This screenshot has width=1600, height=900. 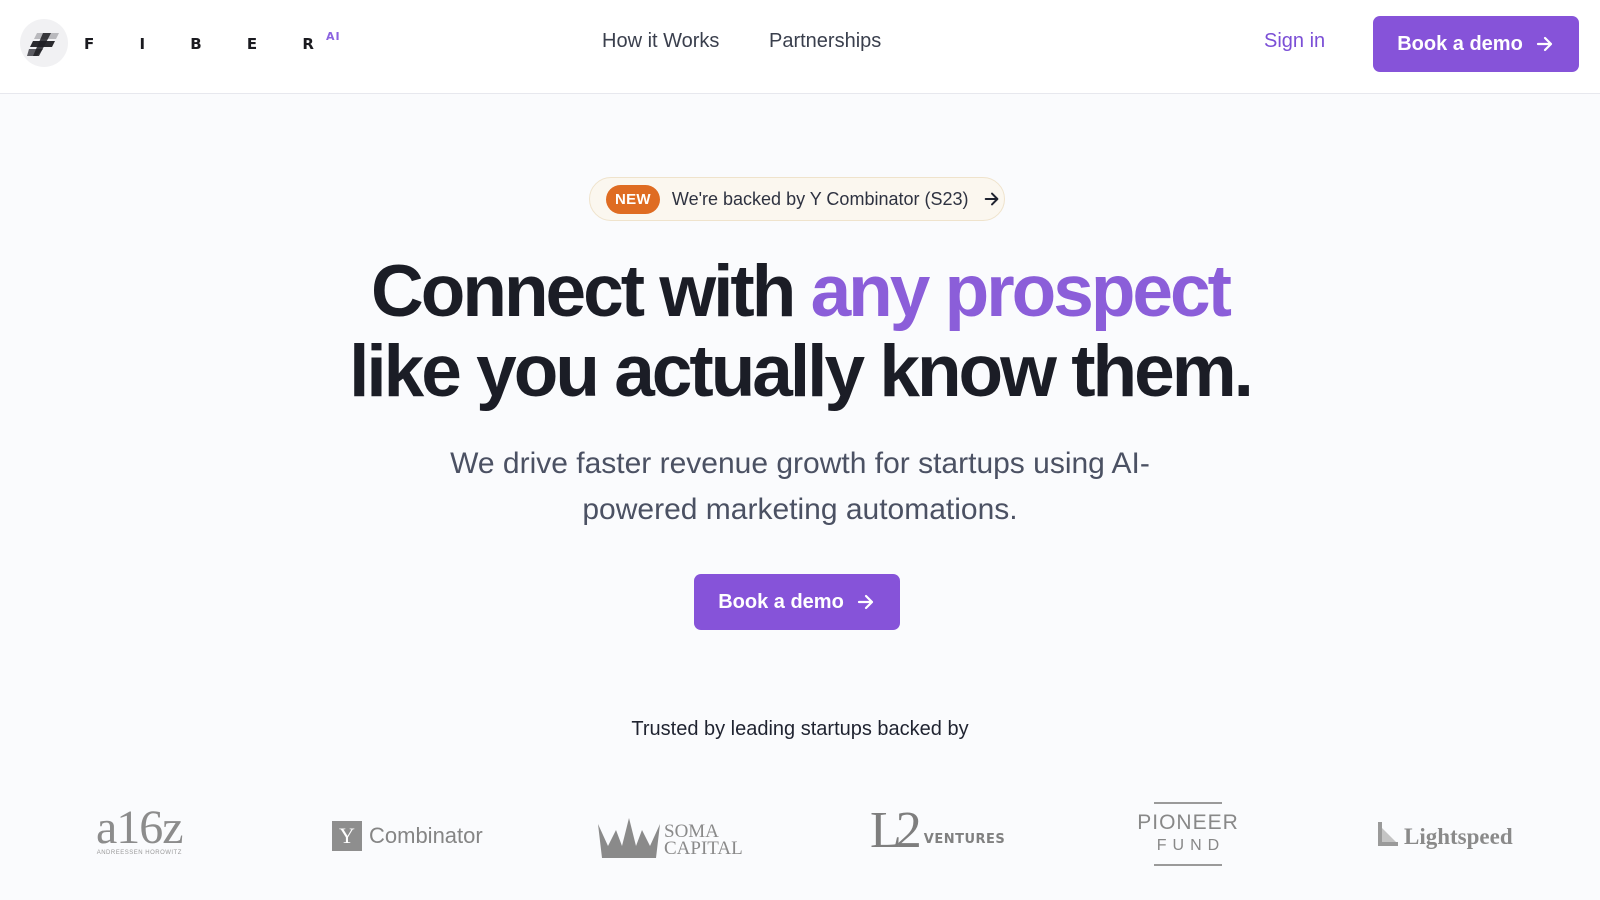 I want to click on book-demo-header-button: Book a demo, so click(x=1476, y=44).